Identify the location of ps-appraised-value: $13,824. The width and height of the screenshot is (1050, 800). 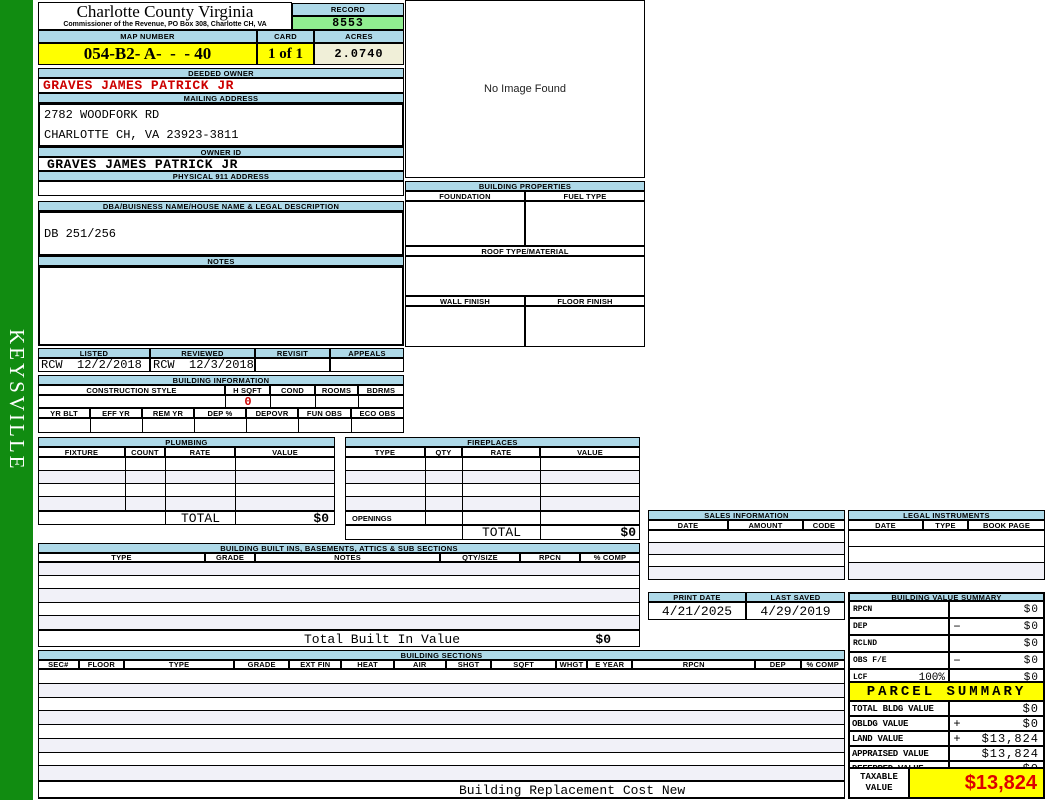
(1010, 753).